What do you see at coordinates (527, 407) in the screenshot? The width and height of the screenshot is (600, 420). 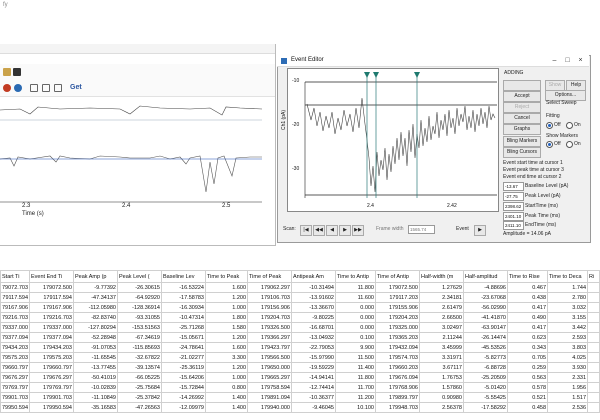 I see `table-cell: 0.458` at bounding box center [527, 407].